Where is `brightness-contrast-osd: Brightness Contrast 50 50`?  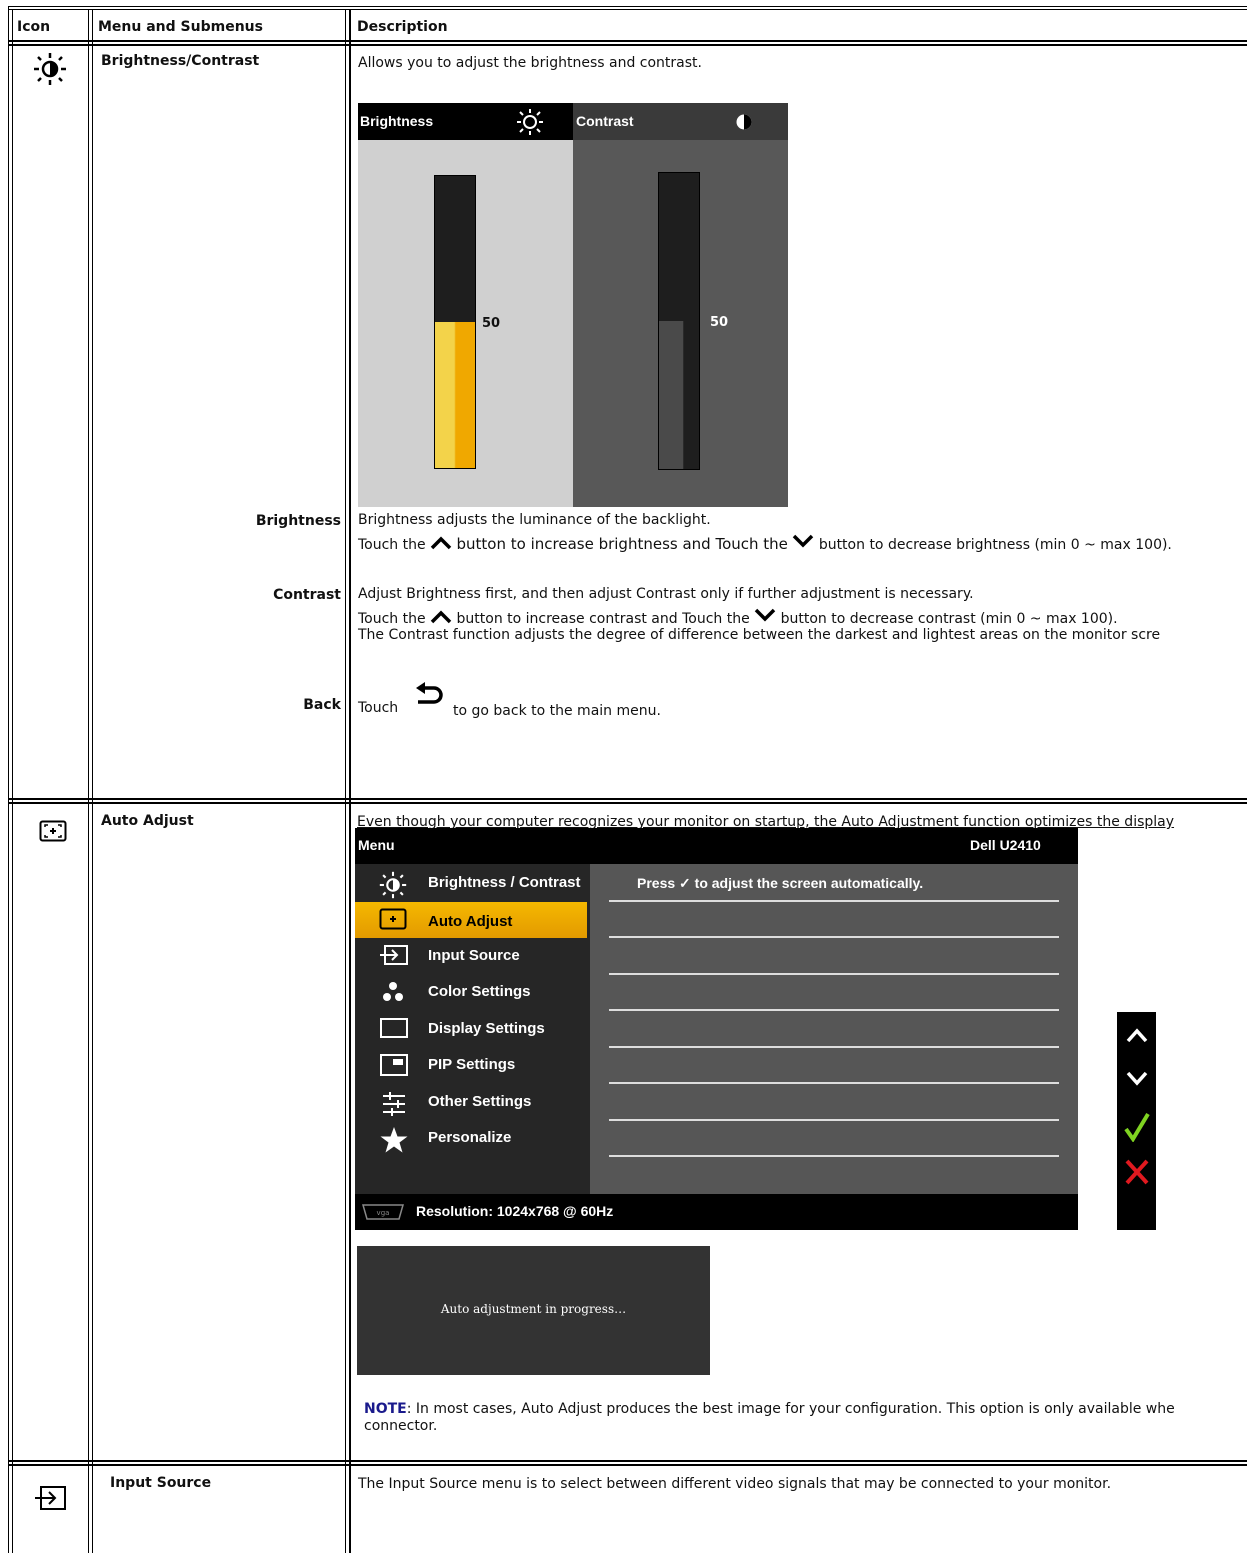 brightness-contrast-osd: Brightness Contrast 50 50 is located at coordinates (573, 305).